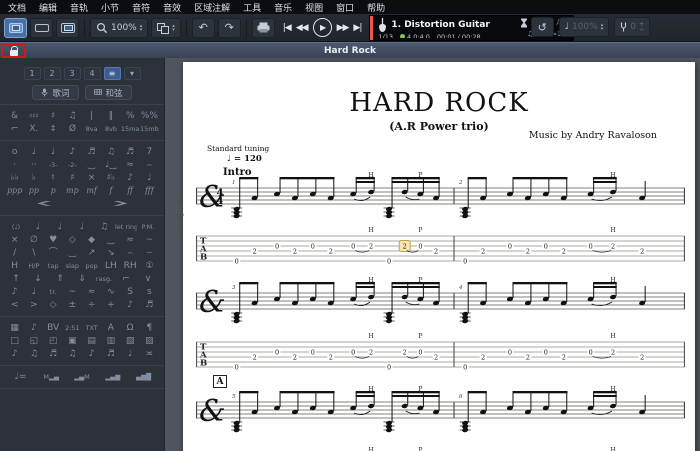 Image resolution: width=700 pixels, height=451 pixels. What do you see at coordinates (33, 266) in the screenshot?
I see `palette-icon: H/P` at bounding box center [33, 266].